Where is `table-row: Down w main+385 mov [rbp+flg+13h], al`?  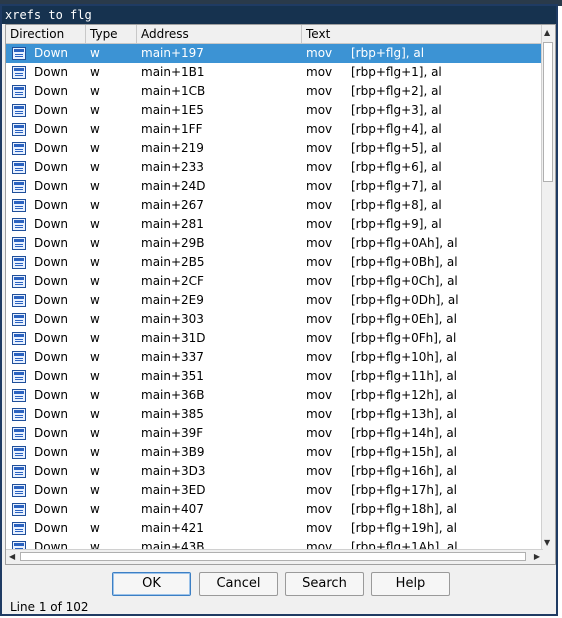 table-row: Down w main+385 mov [rbp+flg+13h], al is located at coordinates (274, 414).